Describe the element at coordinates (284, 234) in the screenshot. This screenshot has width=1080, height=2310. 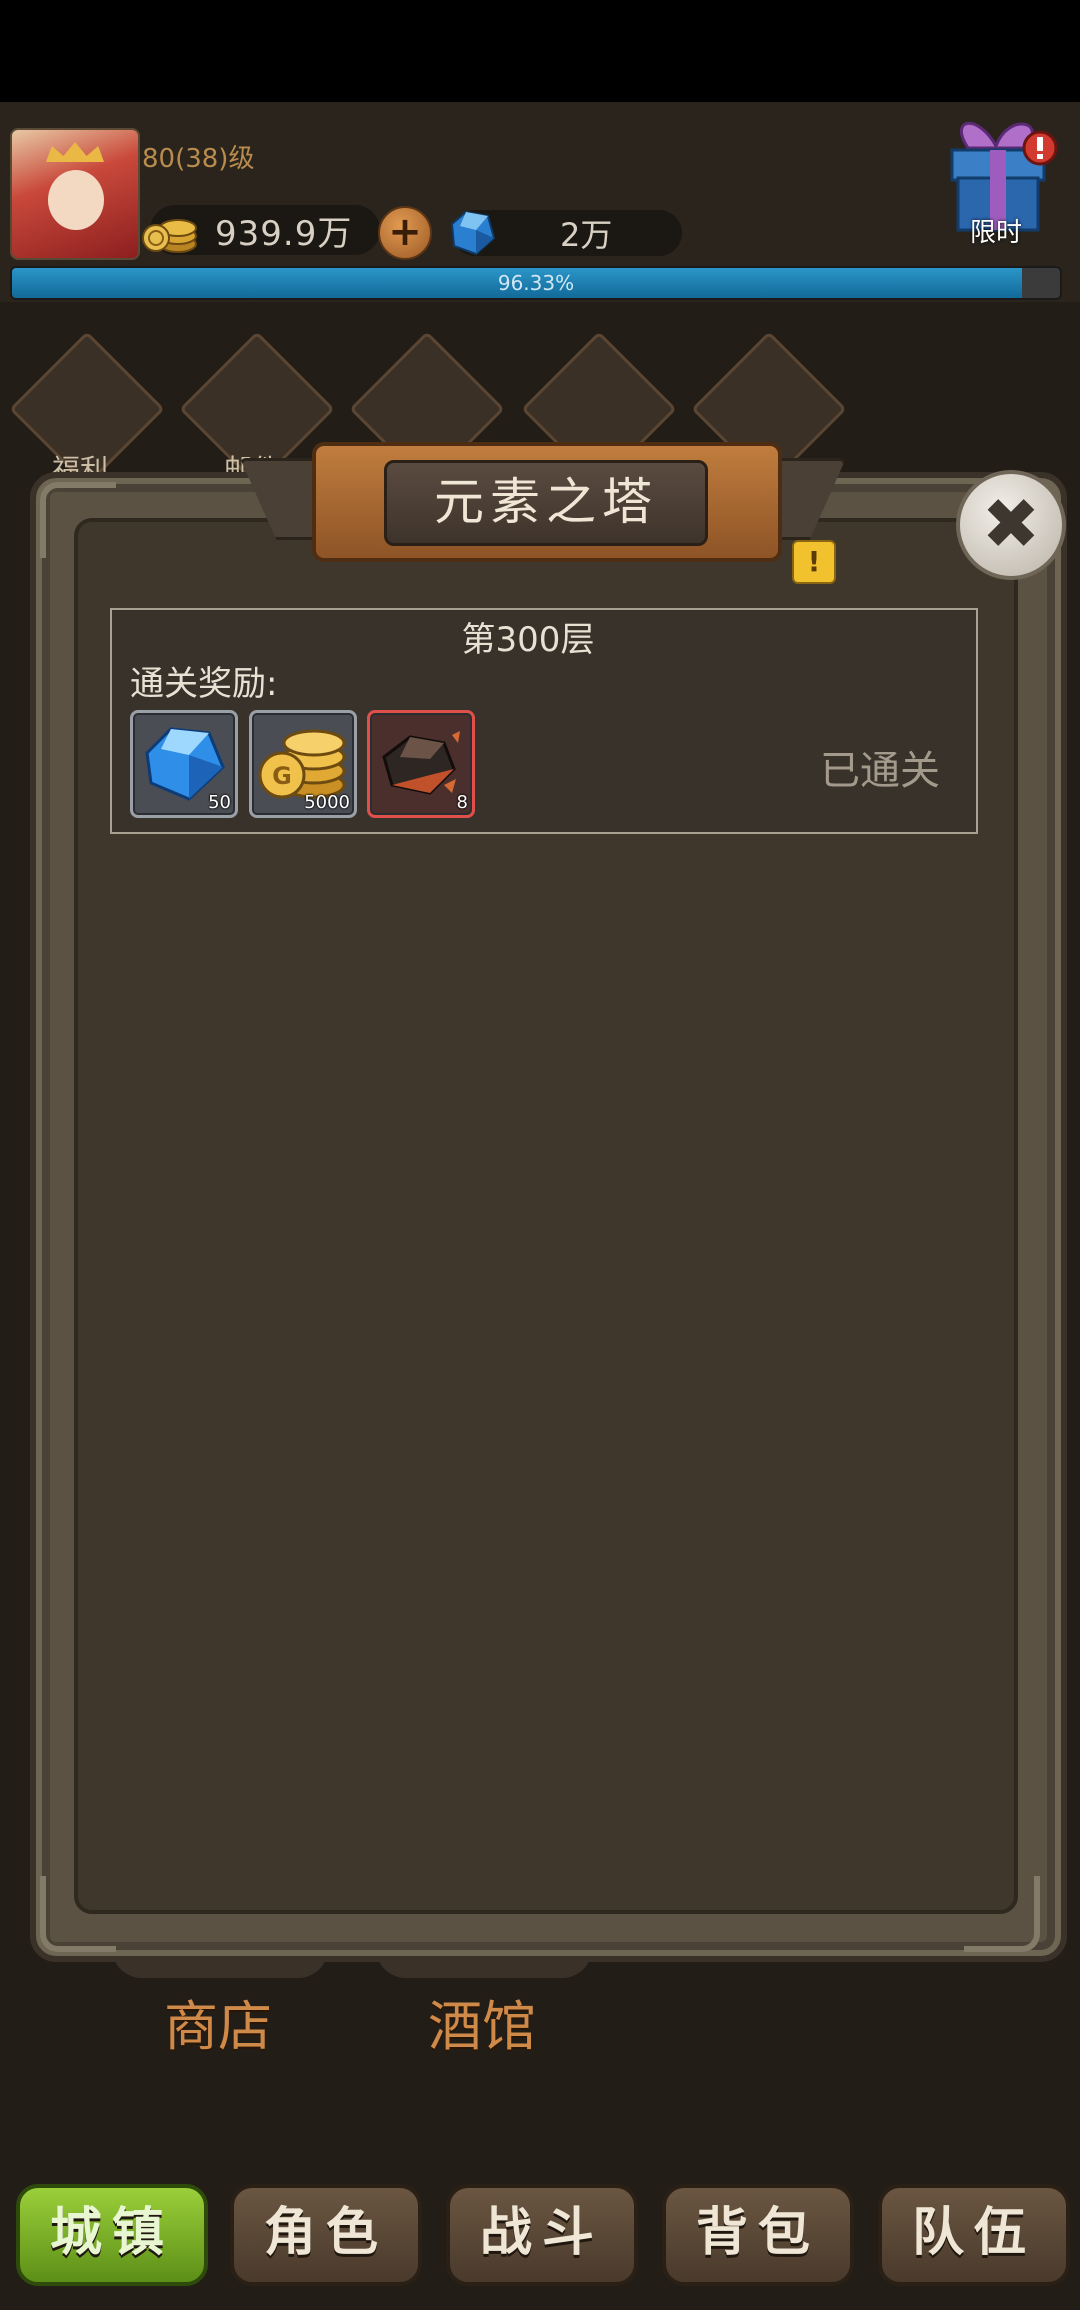
I see `gold-amount: 939.9万` at that location.